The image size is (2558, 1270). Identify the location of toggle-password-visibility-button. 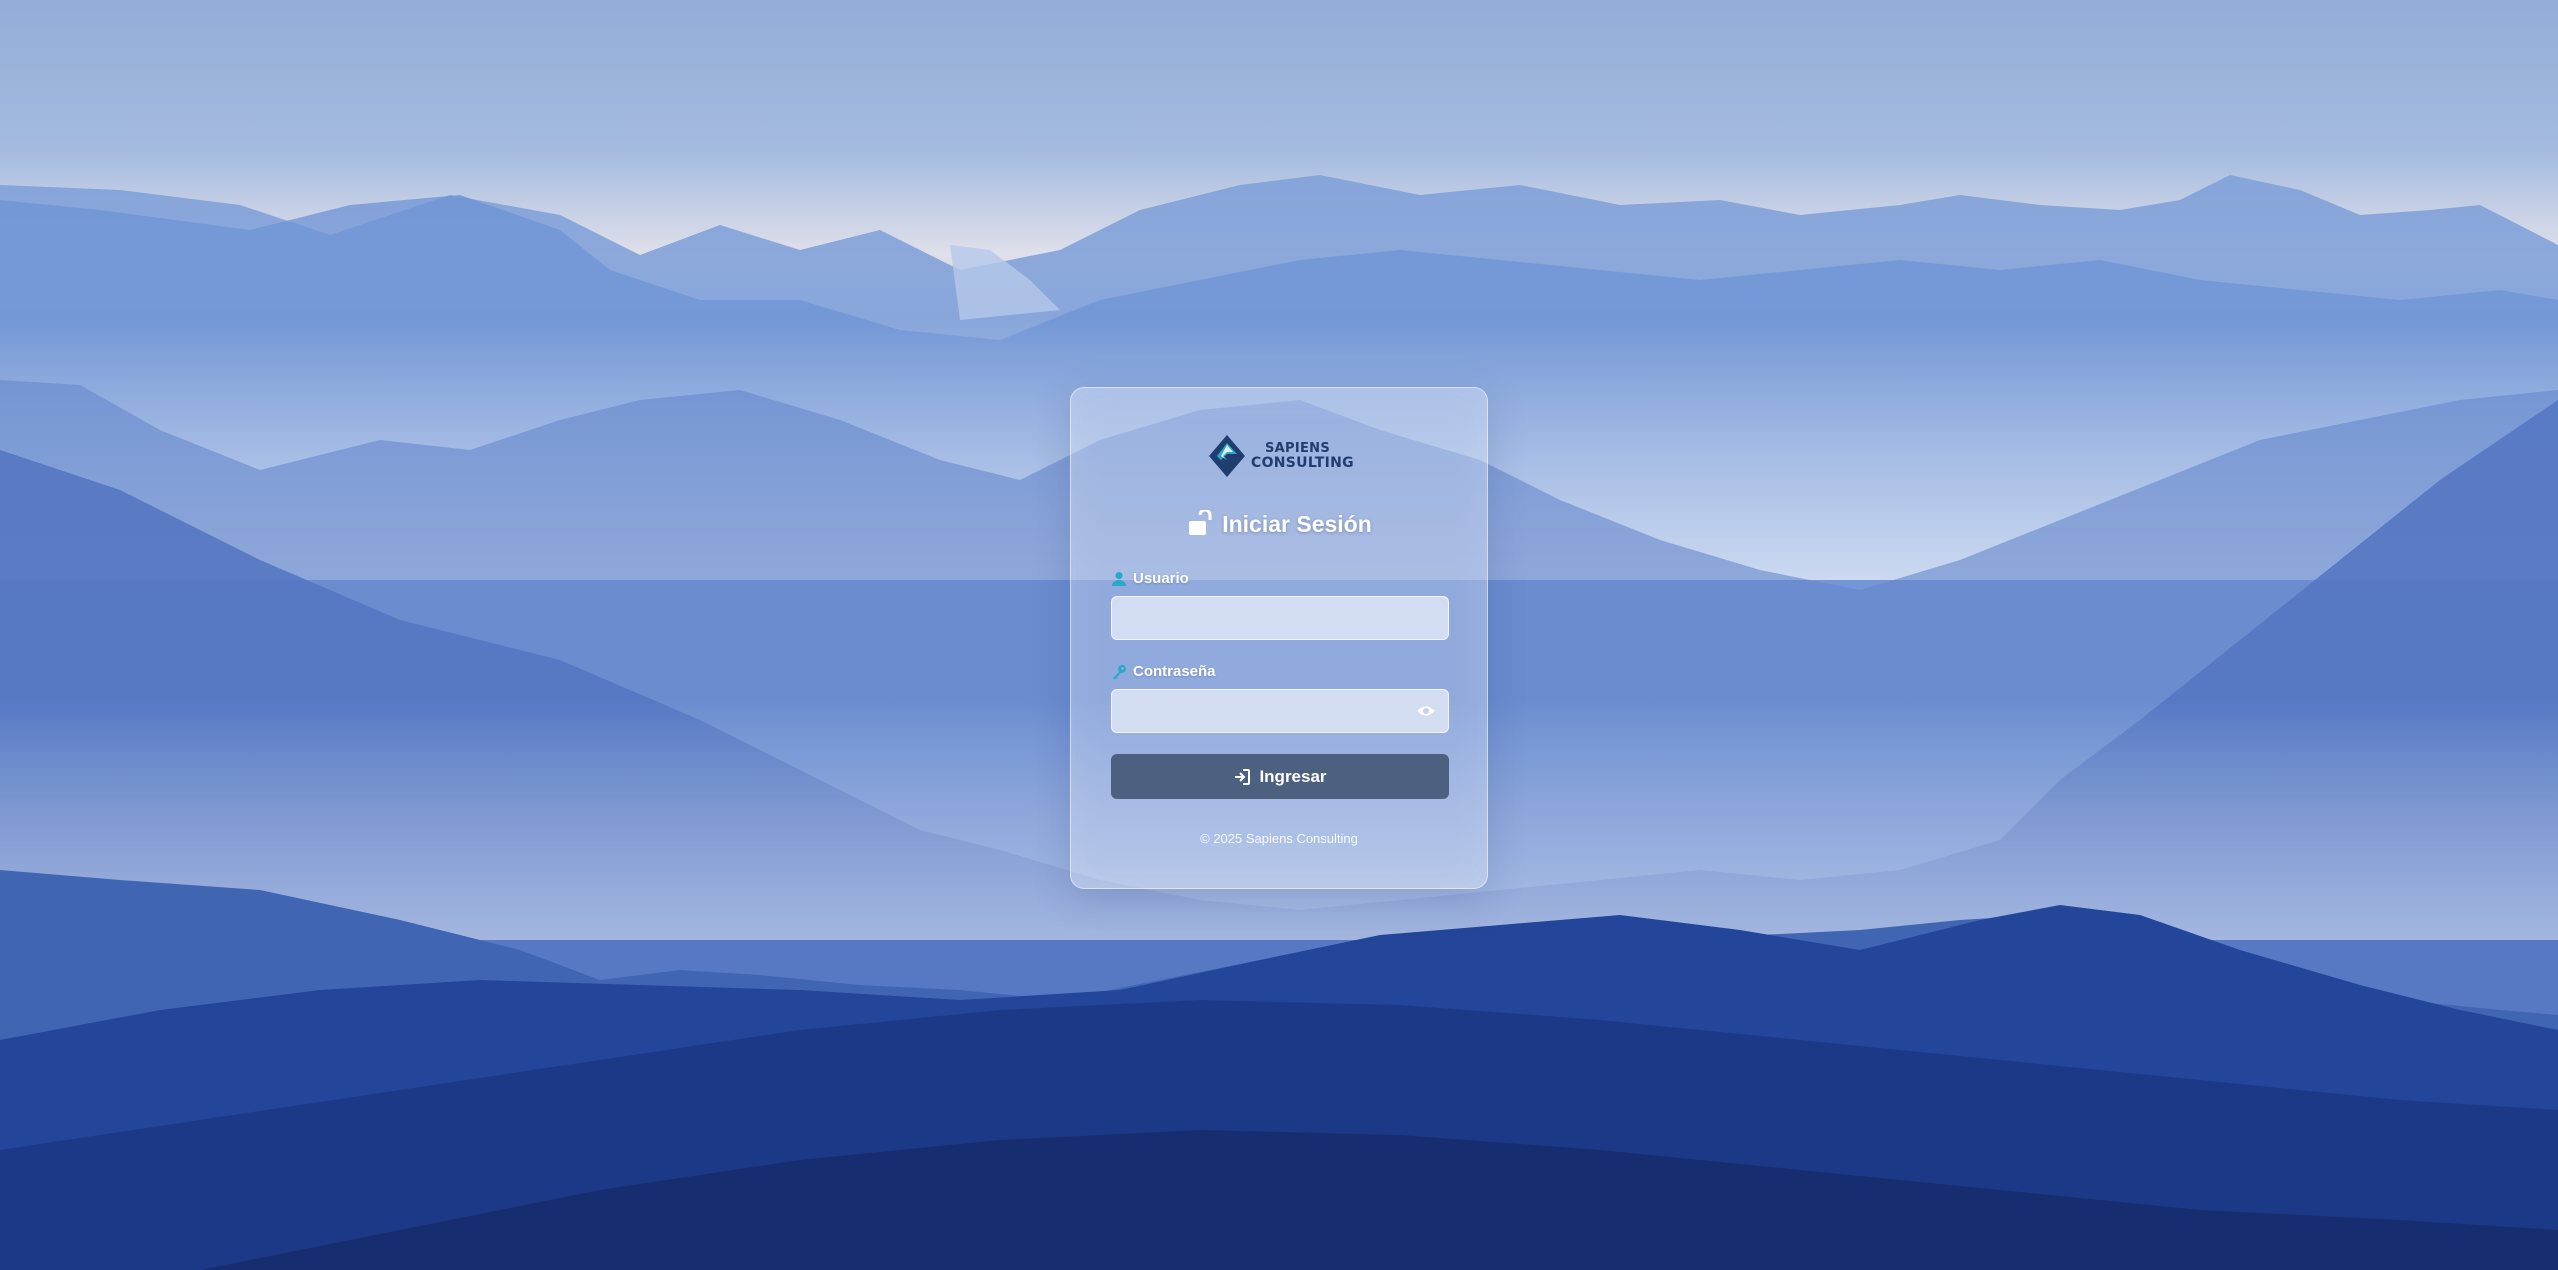
(1426, 711).